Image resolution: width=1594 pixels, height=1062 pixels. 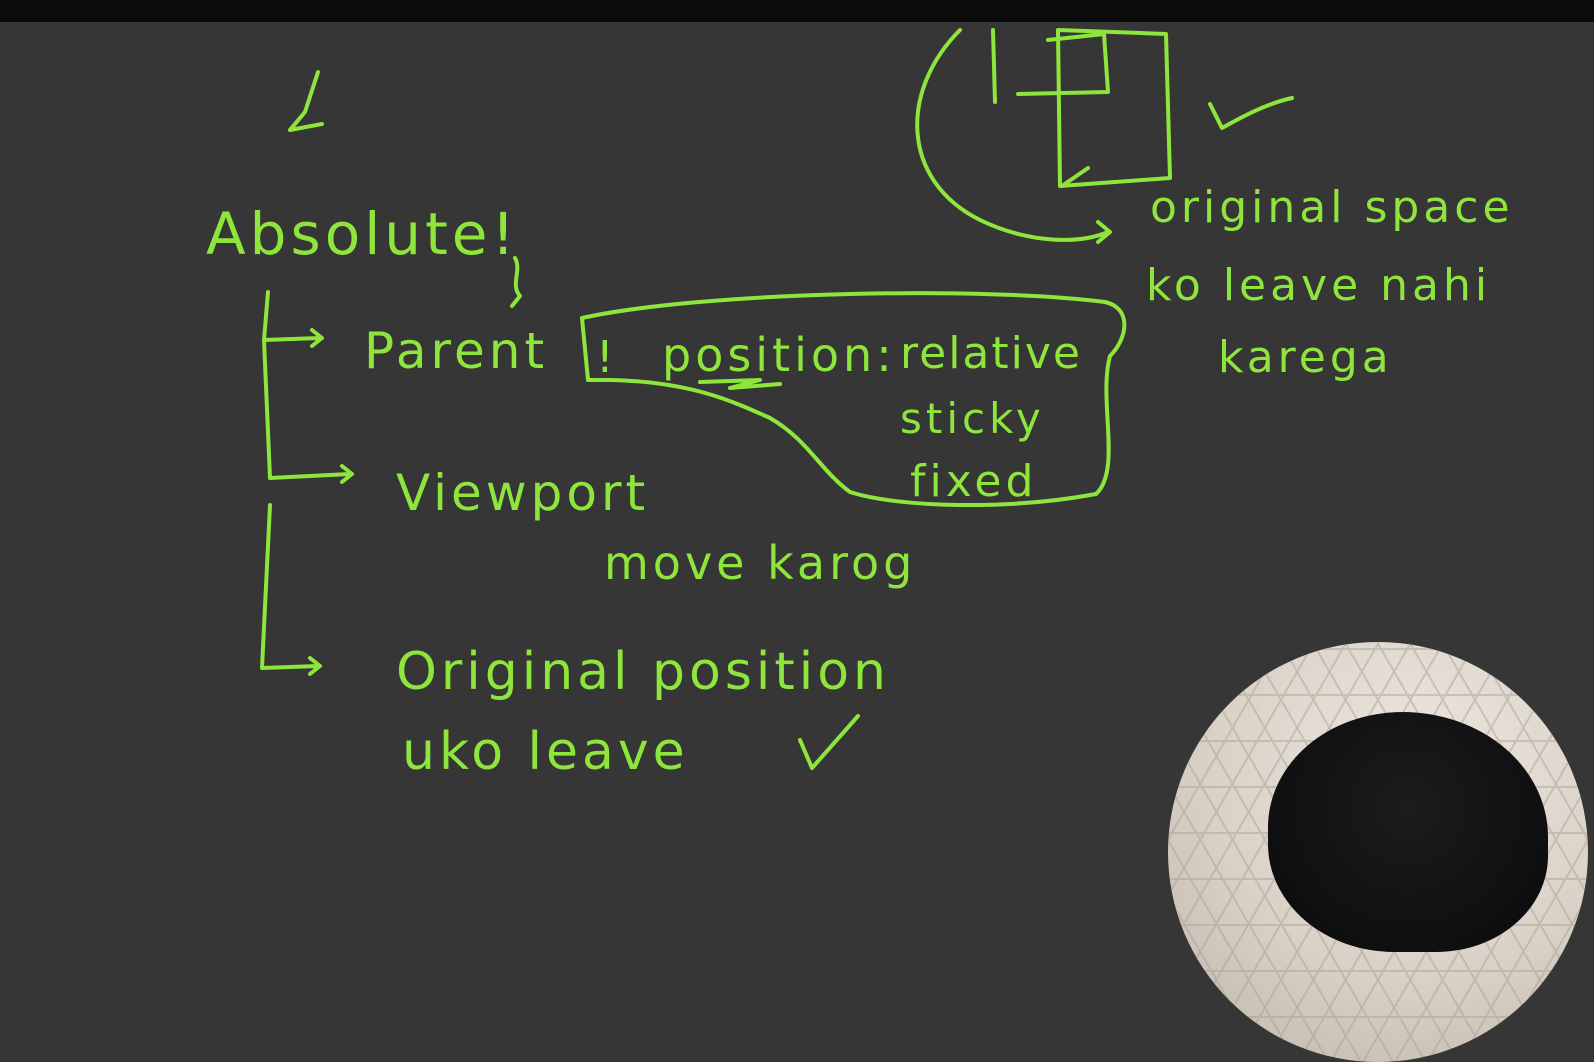 What do you see at coordinates (760, 563) in the screenshot?
I see `viewport-note: move karog` at bounding box center [760, 563].